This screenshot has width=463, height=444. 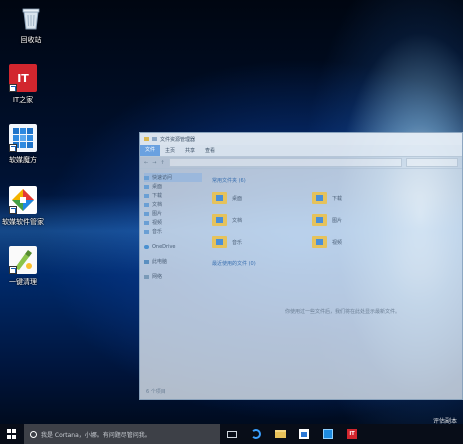 I want to click on star-icon, so click(x=146, y=177).